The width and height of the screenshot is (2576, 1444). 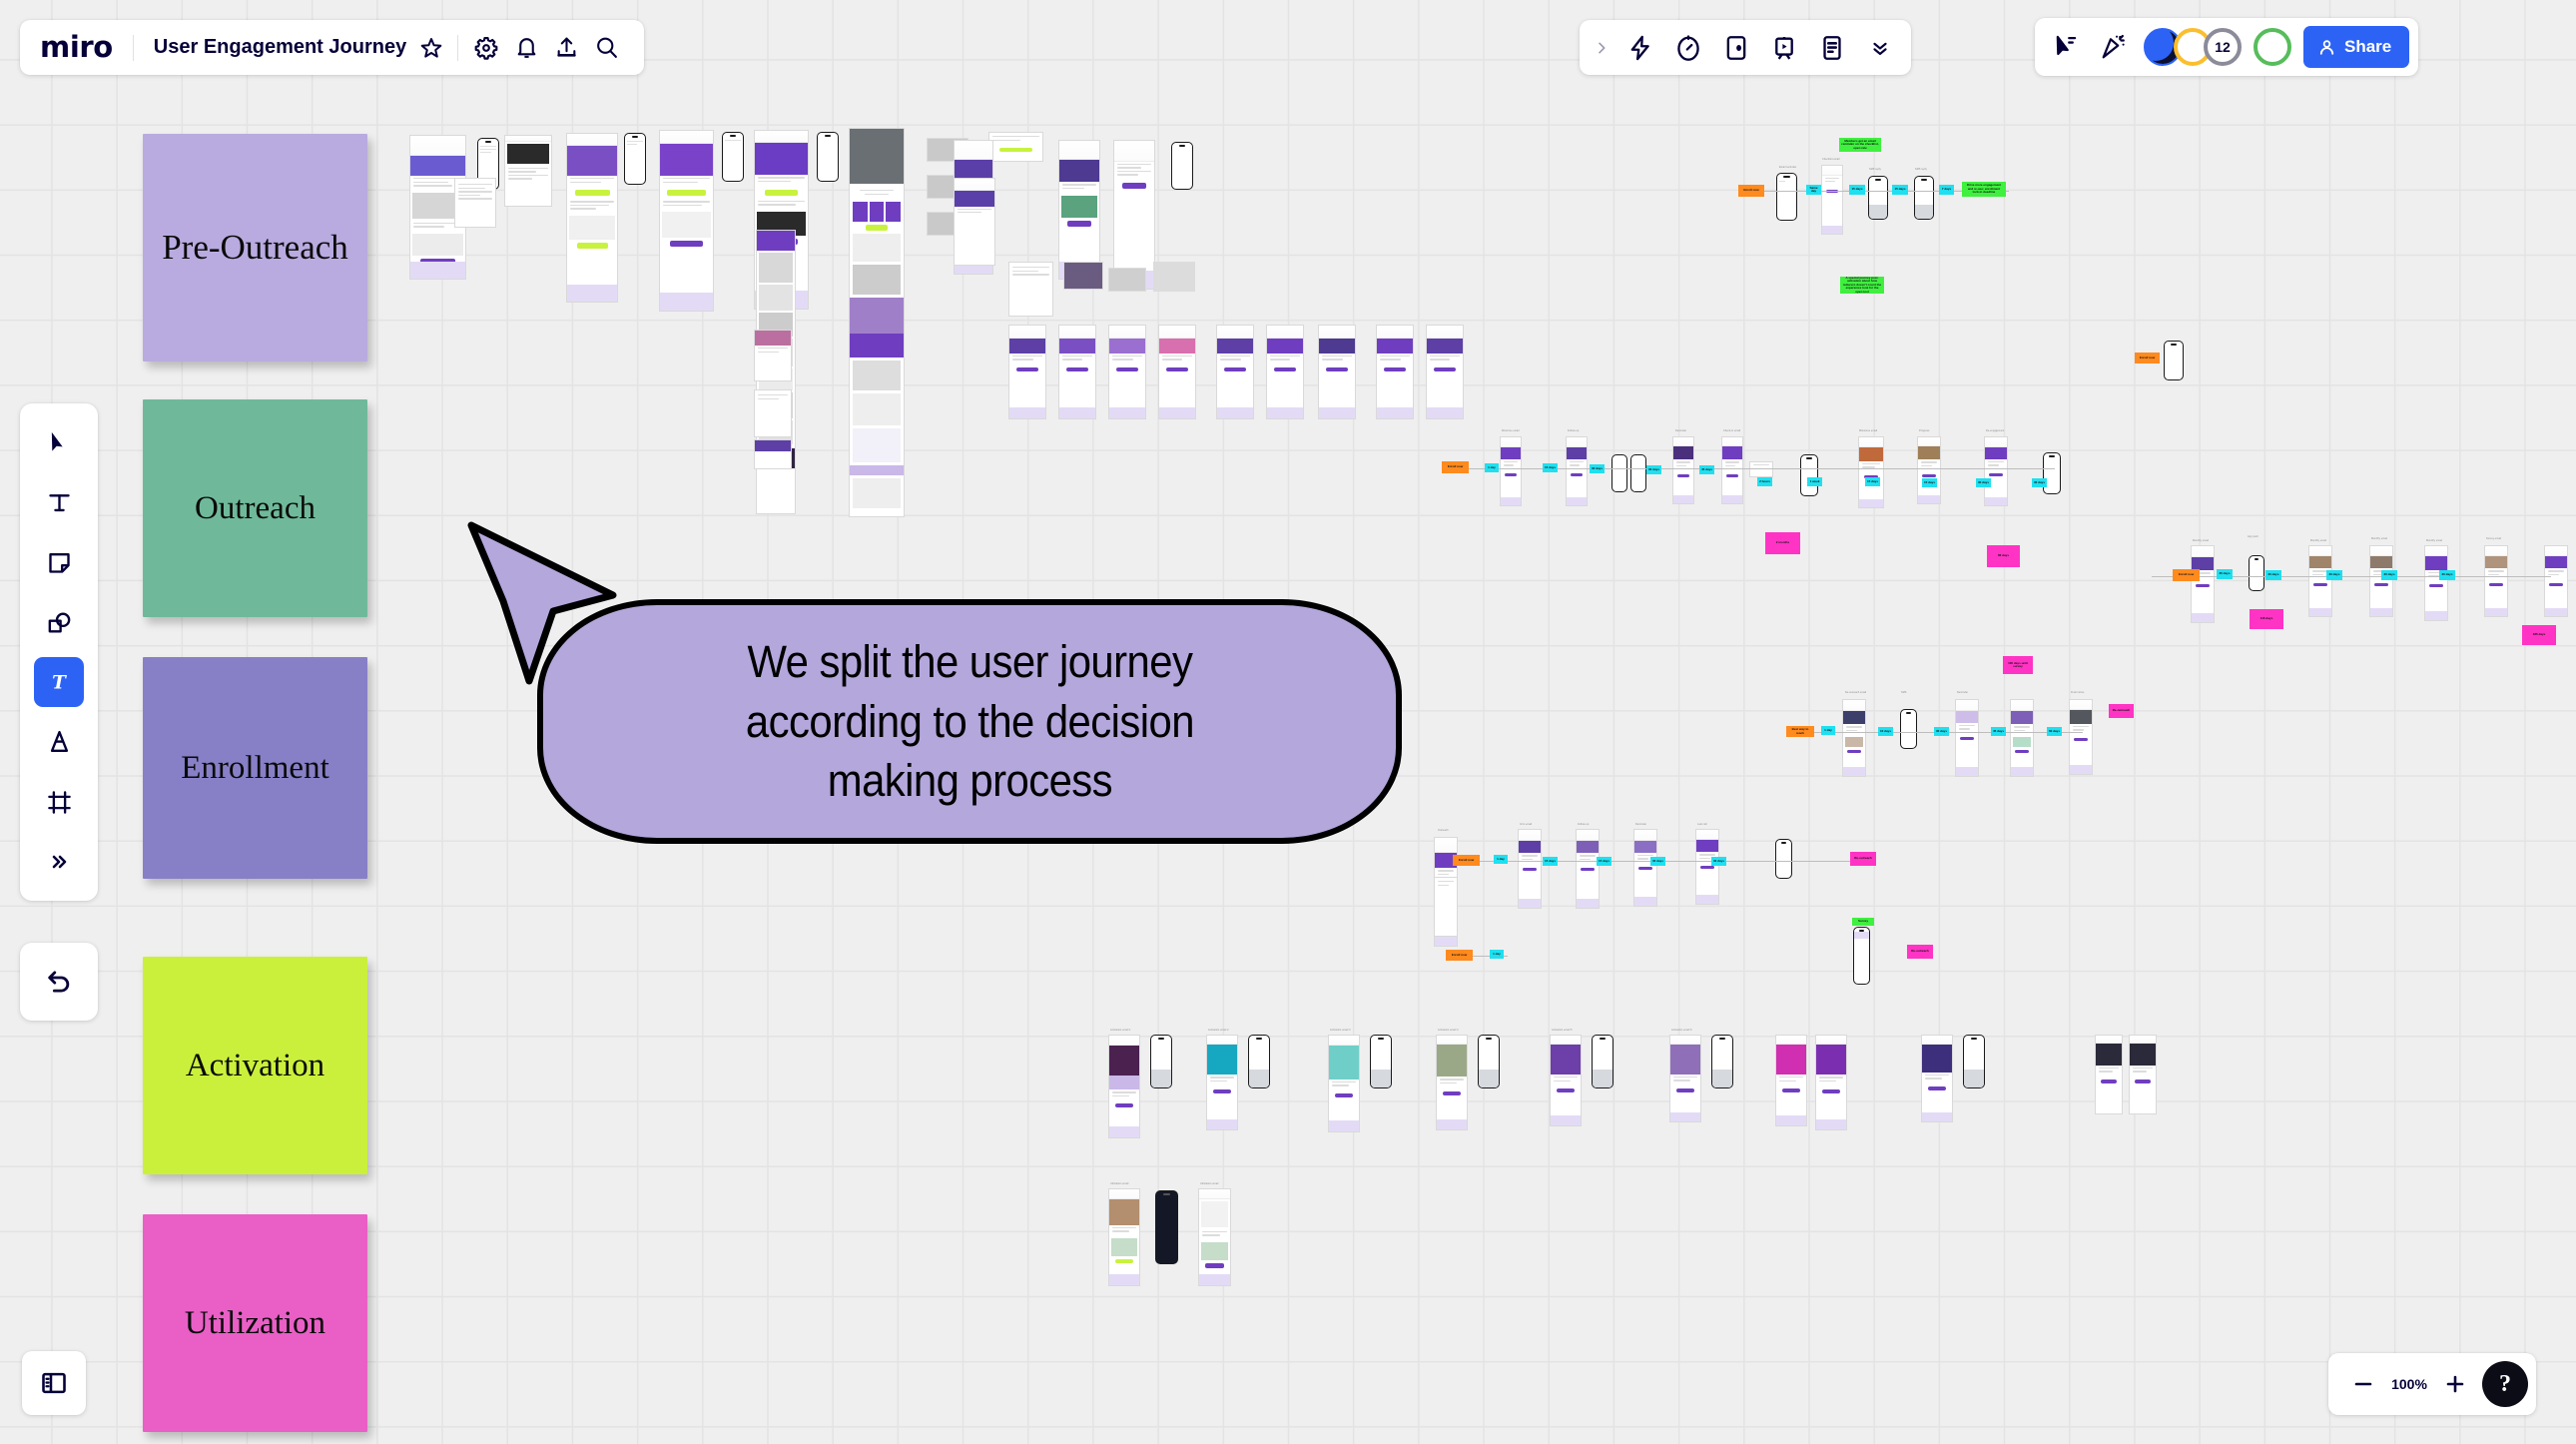 I want to click on chevrons-down-icon, so click(x=1880, y=48).